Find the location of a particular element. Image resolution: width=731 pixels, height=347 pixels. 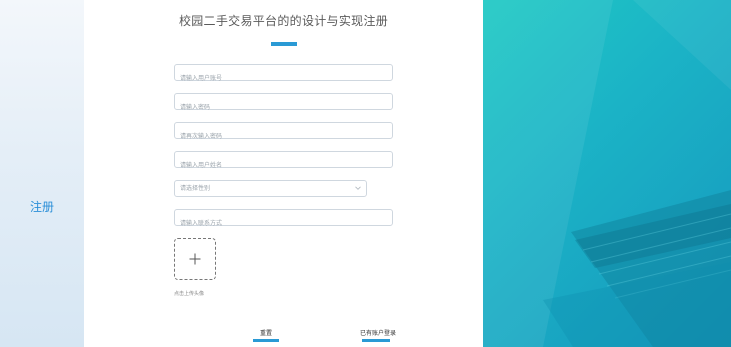

contact-field is located at coordinates (283, 220).